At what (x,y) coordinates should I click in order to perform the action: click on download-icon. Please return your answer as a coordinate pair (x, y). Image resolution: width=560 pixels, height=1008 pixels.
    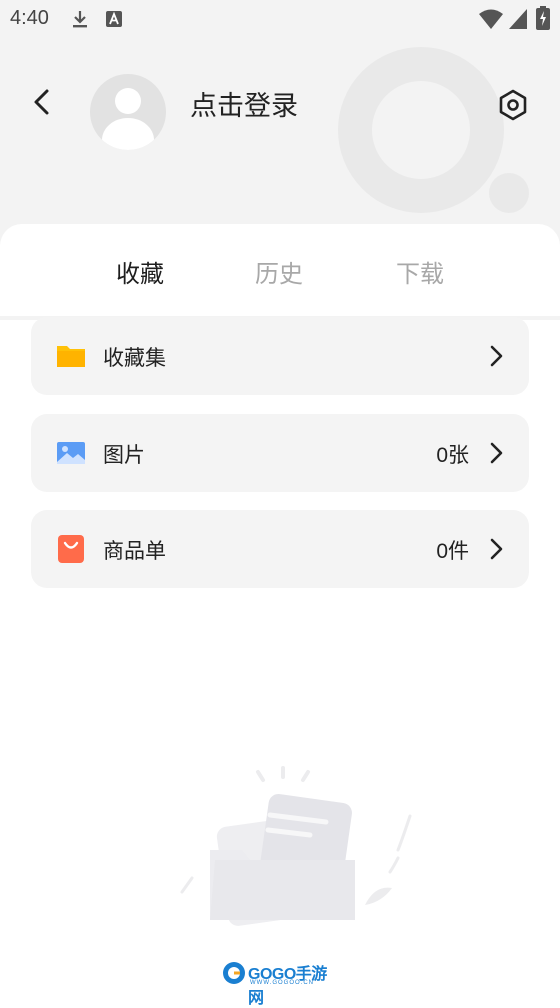
    Looking at the image, I should click on (80, 19).